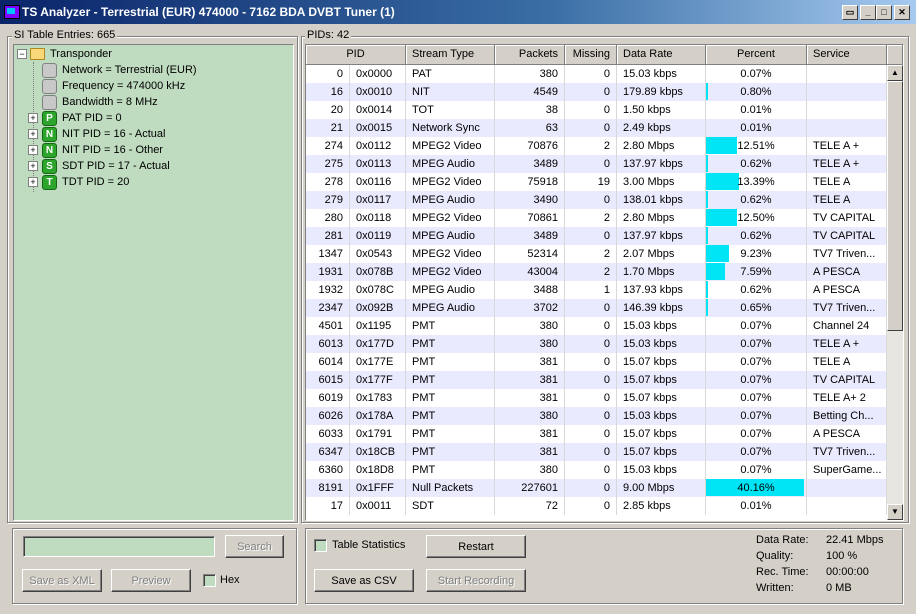 Image resolution: width=916 pixels, height=614 pixels. What do you see at coordinates (661, 362) in the screenshot?
I see `cell-rate: 15.07 kbps` at bounding box center [661, 362].